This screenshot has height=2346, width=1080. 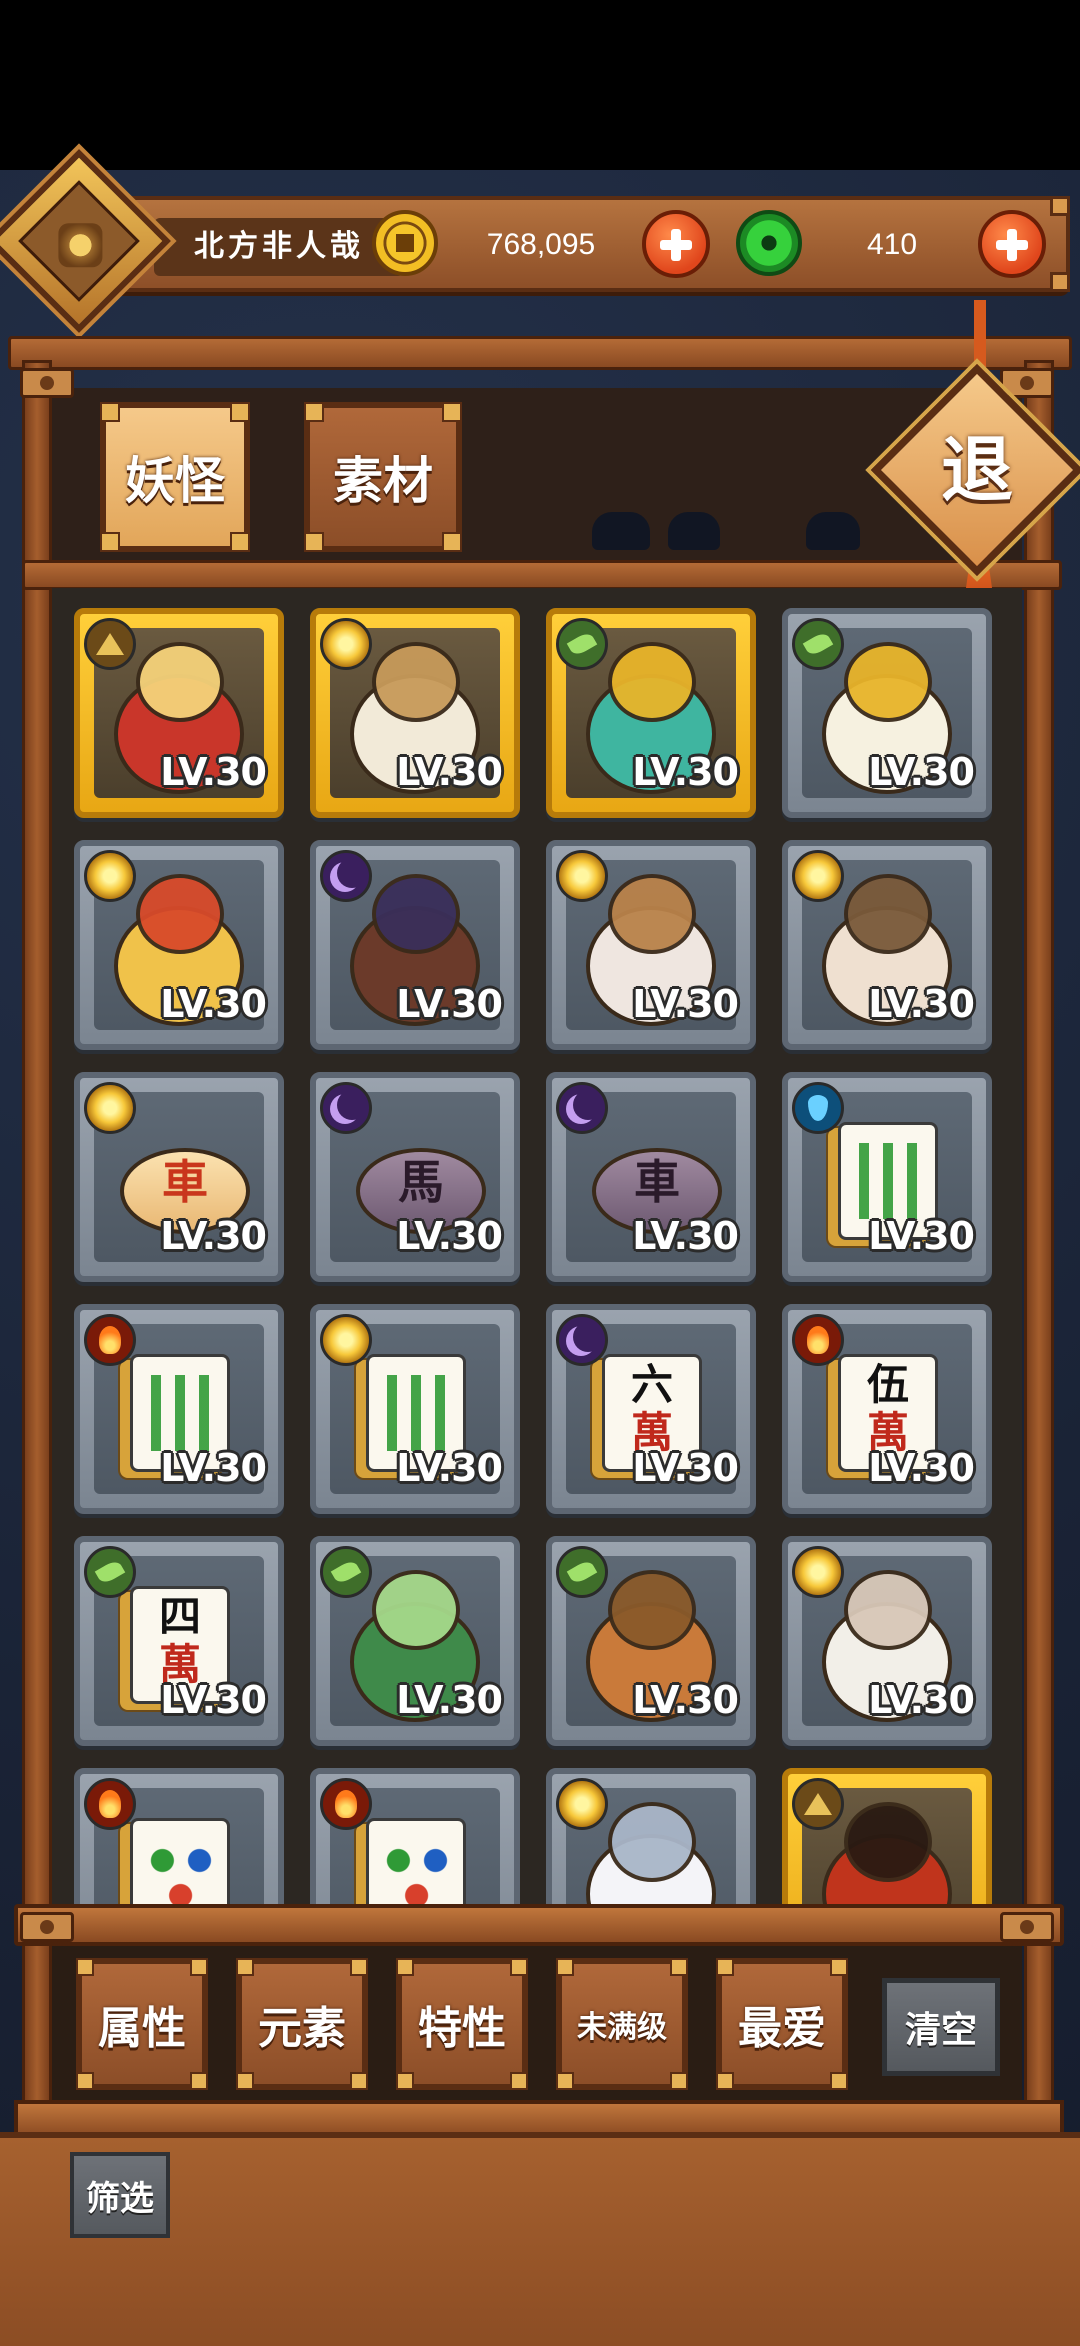 What do you see at coordinates (676, 244) in the screenshot?
I see `add-gold-button` at bounding box center [676, 244].